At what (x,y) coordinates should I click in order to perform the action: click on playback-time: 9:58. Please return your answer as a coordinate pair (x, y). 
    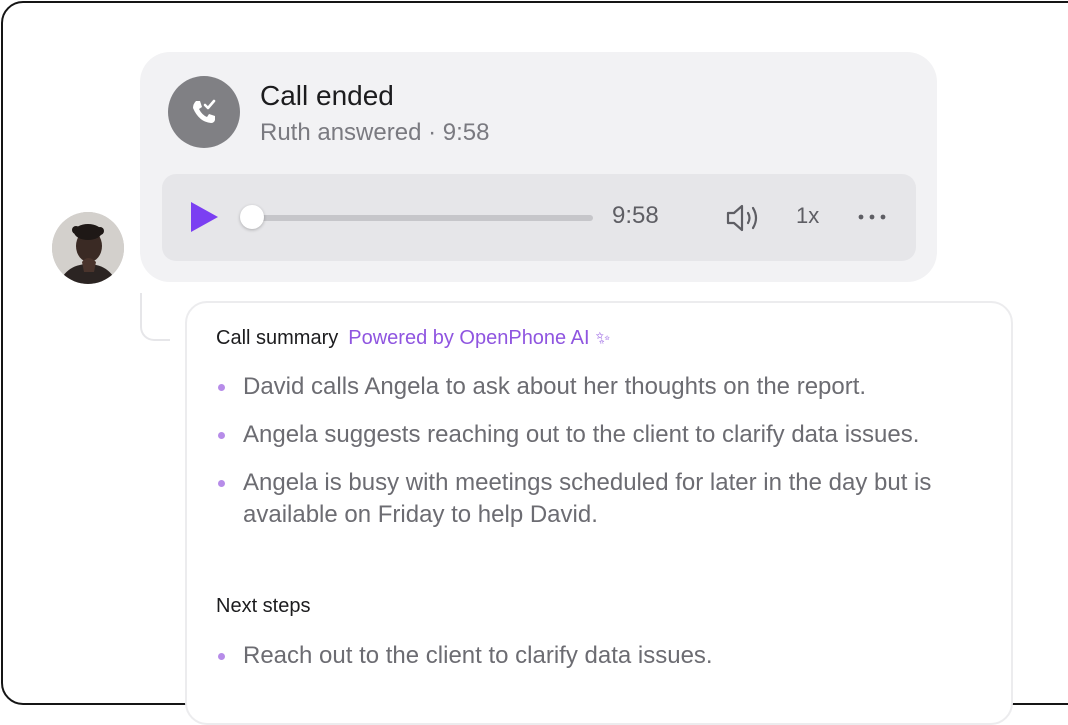
    Looking at the image, I should click on (635, 215).